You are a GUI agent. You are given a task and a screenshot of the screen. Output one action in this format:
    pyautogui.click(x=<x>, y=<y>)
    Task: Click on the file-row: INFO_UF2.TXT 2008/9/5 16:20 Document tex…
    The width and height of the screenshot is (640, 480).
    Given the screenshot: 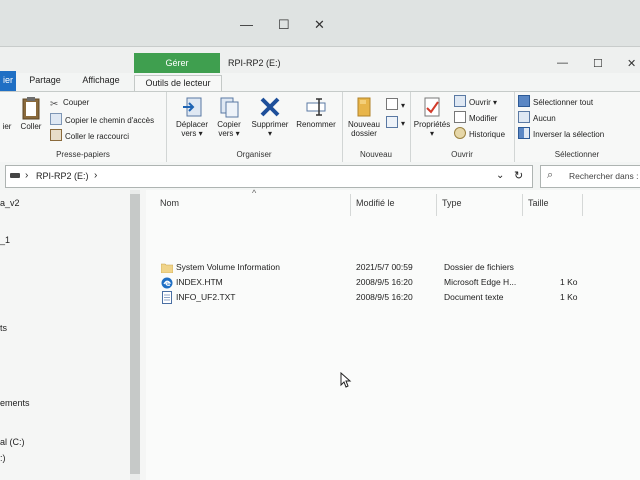 What is the action you would take?
    pyautogui.click(x=398, y=298)
    